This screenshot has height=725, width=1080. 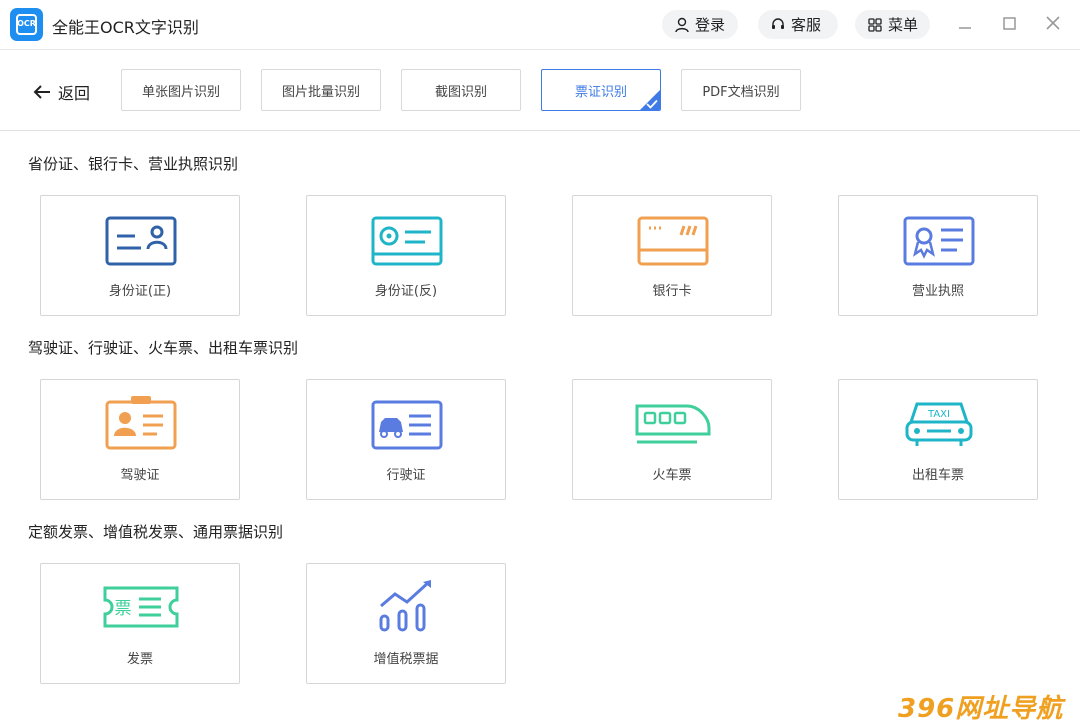 I want to click on section-title: 定额发票、增值税发票、通用票据识别, so click(x=156, y=532).